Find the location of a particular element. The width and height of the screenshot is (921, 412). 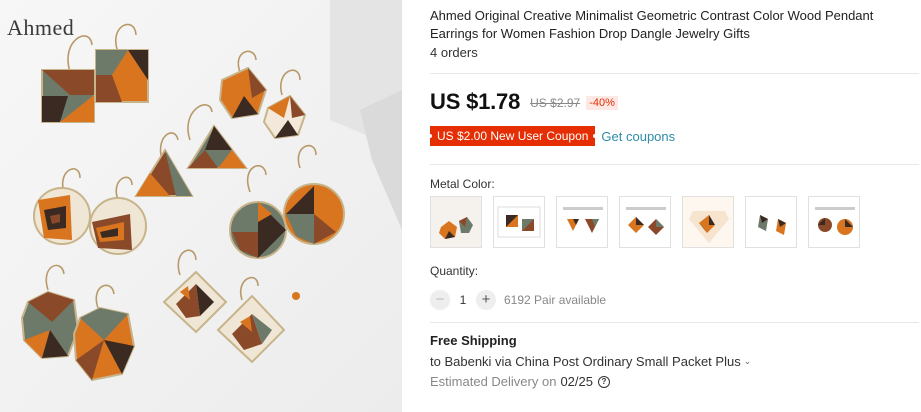

decrease-quantity-button: − is located at coordinates (440, 300).